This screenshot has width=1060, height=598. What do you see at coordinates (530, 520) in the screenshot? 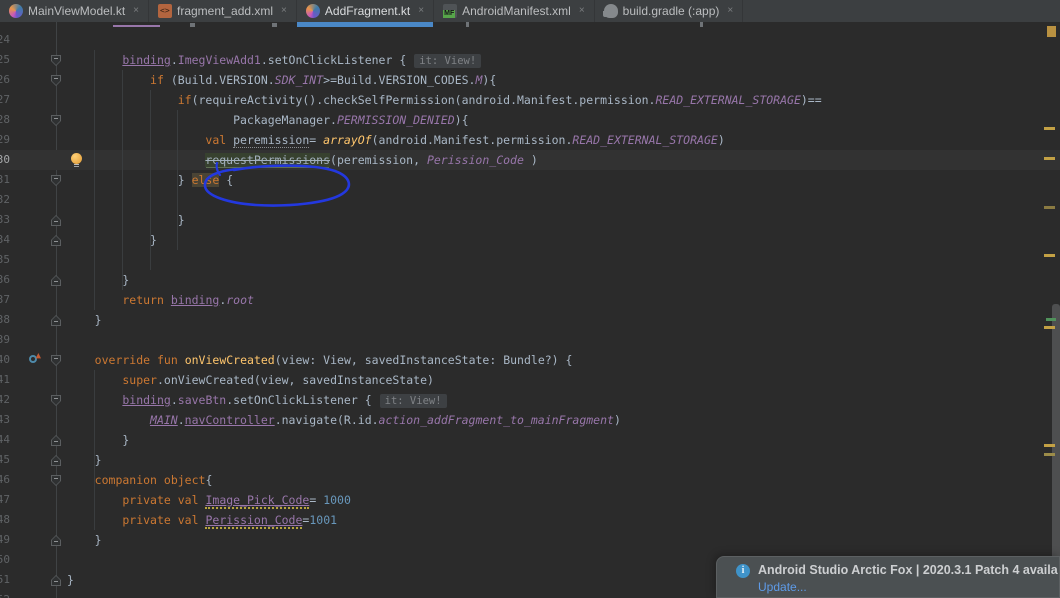
I see `code-line: 48 private val Perission_Code=1001` at bounding box center [530, 520].